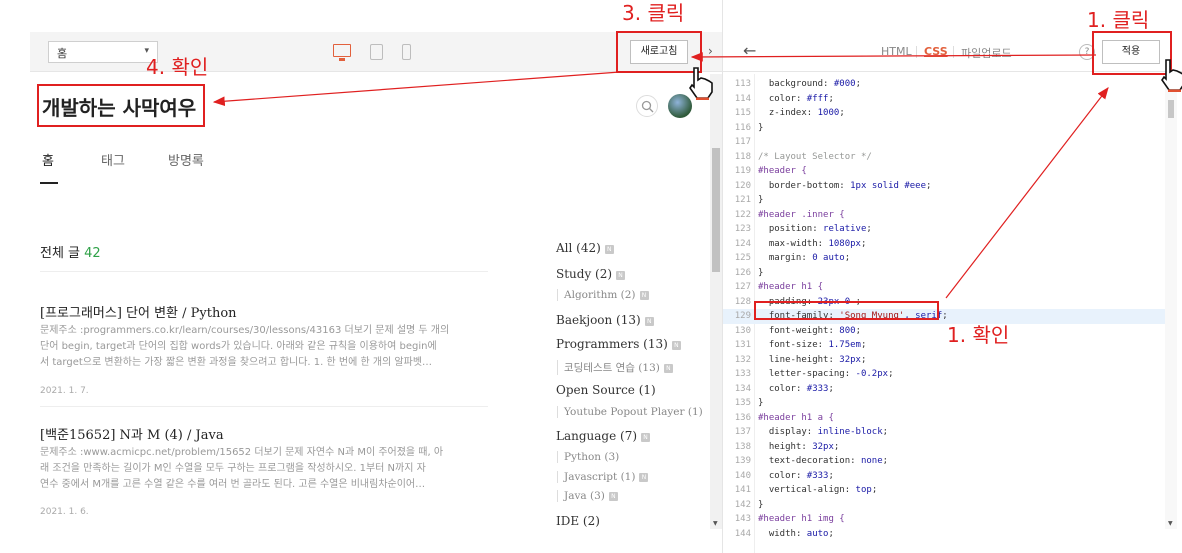 The width and height of the screenshot is (1182, 553). What do you see at coordinates (806, 113) in the screenshot?
I see `code-text: z-index: 1000;` at bounding box center [806, 113].